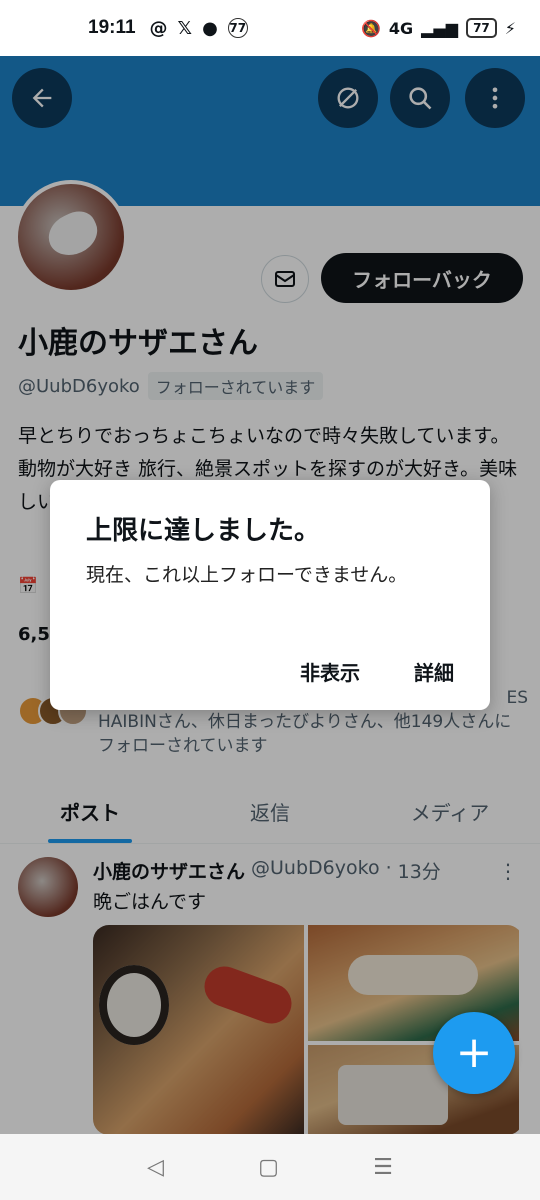 This screenshot has height=1200, width=540. Describe the element at coordinates (401, 28) in the screenshot. I see `network-label: 4G` at that location.